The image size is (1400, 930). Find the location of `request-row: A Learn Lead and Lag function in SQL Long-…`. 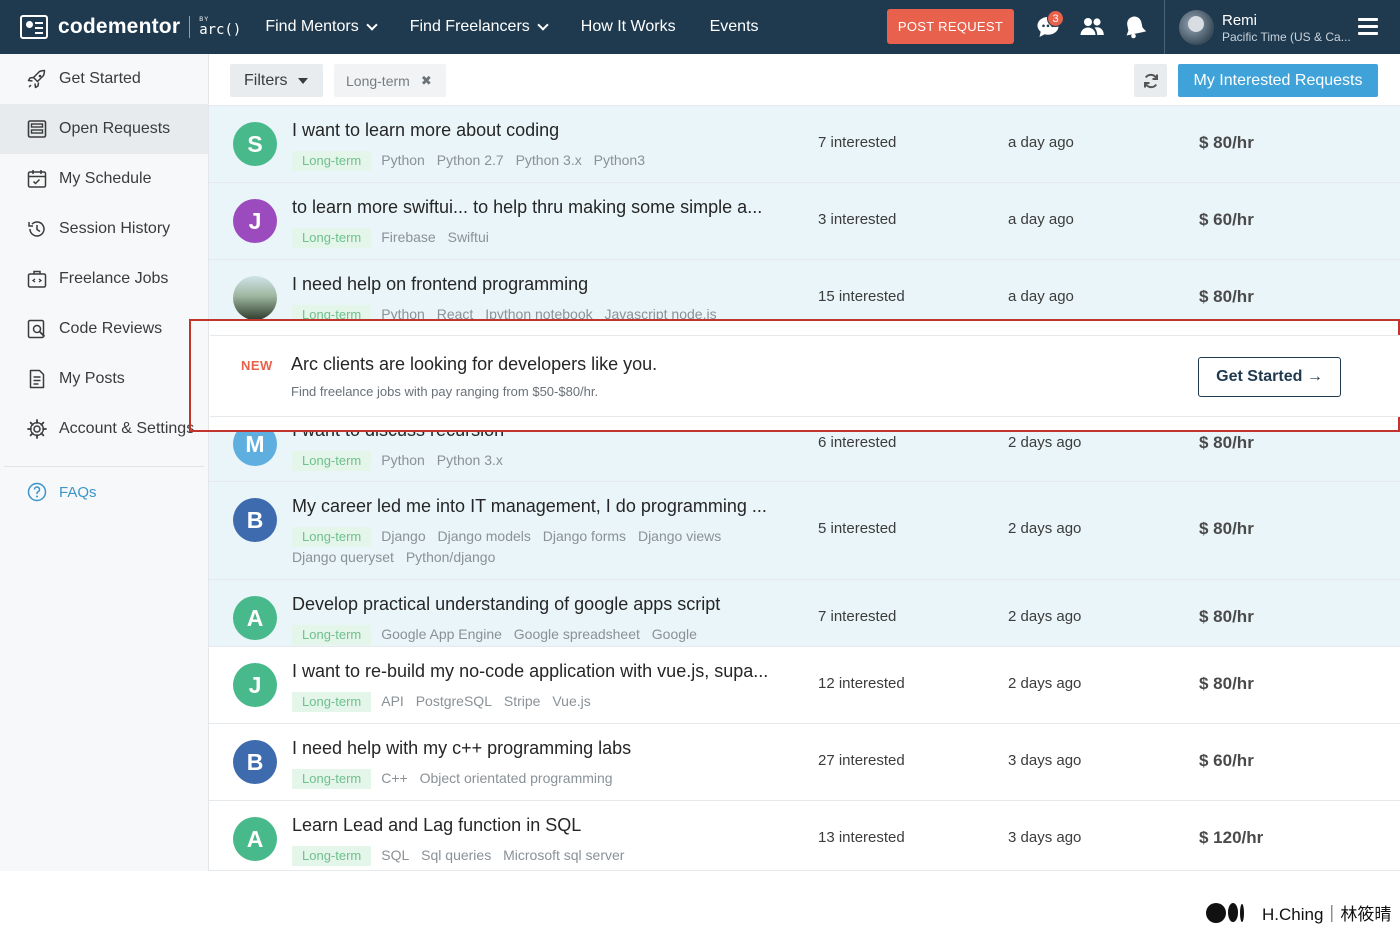

request-row: A Learn Lead and Lag function in SQL Long-… is located at coordinates (804, 836).